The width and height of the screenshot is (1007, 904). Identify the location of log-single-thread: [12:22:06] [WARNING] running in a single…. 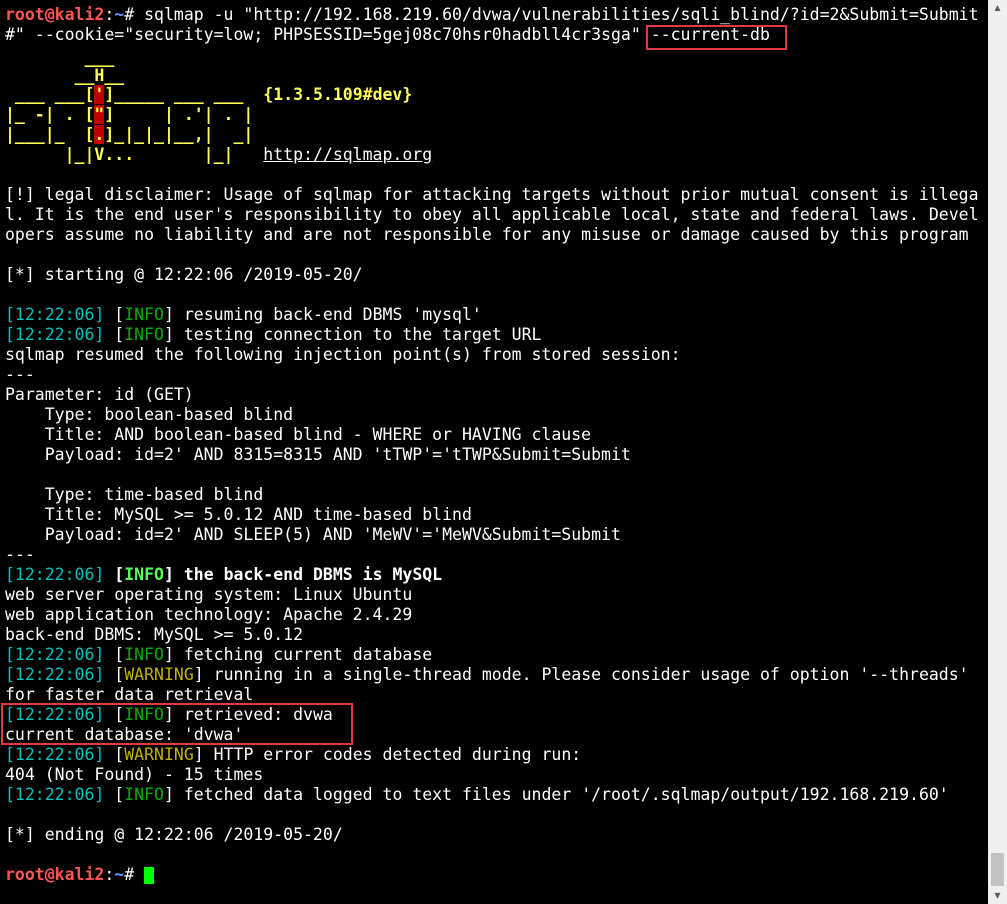
(487, 674).